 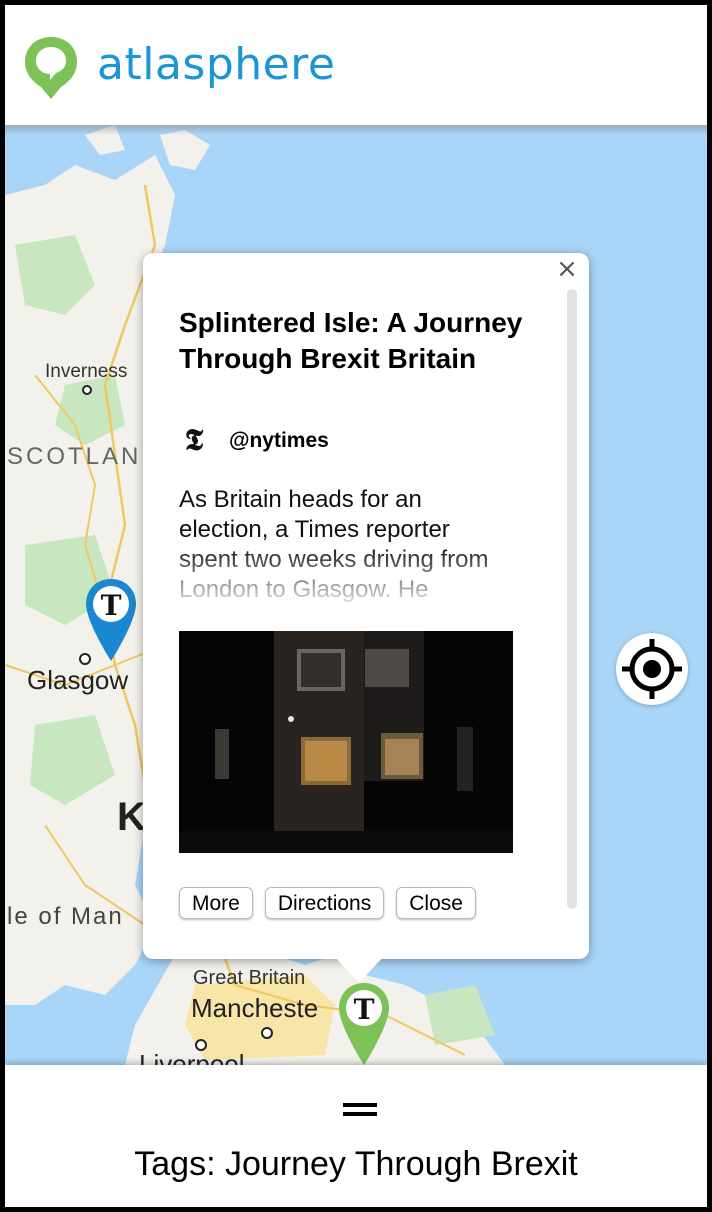 I want to click on more-button: More, so click(x=216, y=903).